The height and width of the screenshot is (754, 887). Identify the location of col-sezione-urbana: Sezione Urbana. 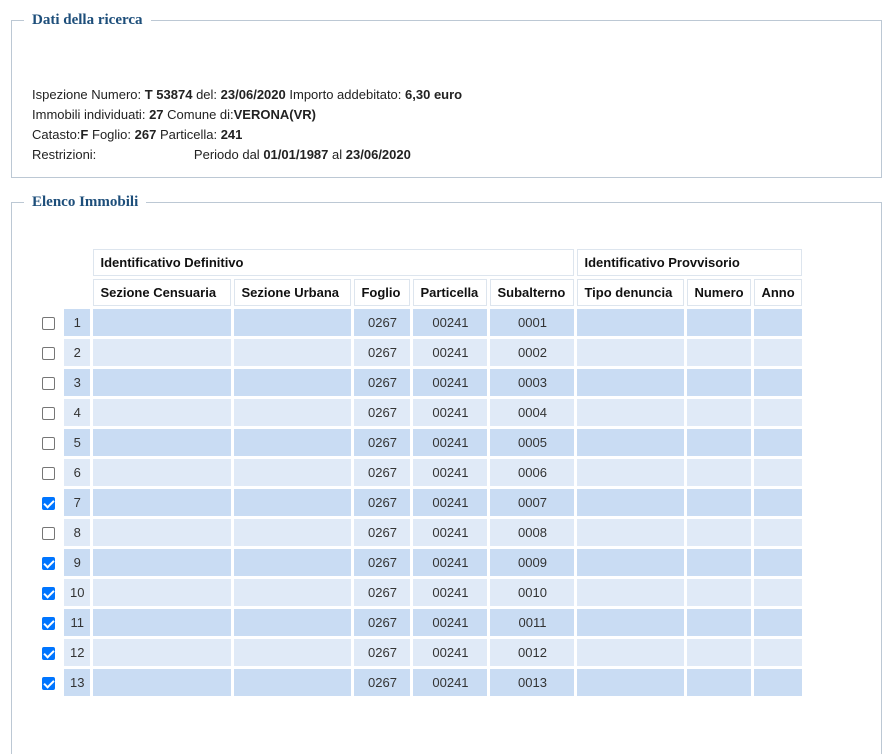
(293, 292).